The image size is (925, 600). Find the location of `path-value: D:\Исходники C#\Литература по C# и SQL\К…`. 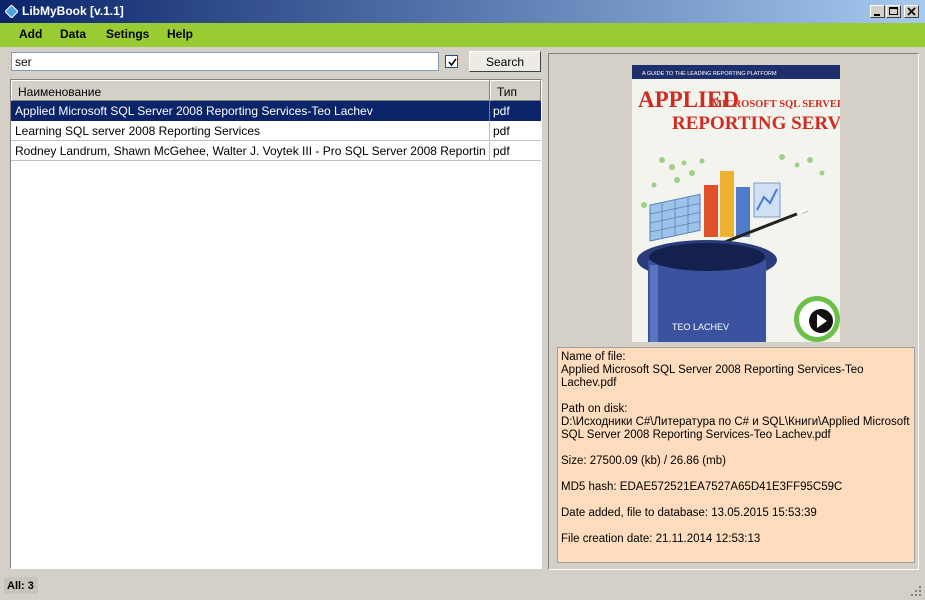

path-value: D:\Исходники C#\Литература по C# и SQL\К… is located at coordinates (735, 428).